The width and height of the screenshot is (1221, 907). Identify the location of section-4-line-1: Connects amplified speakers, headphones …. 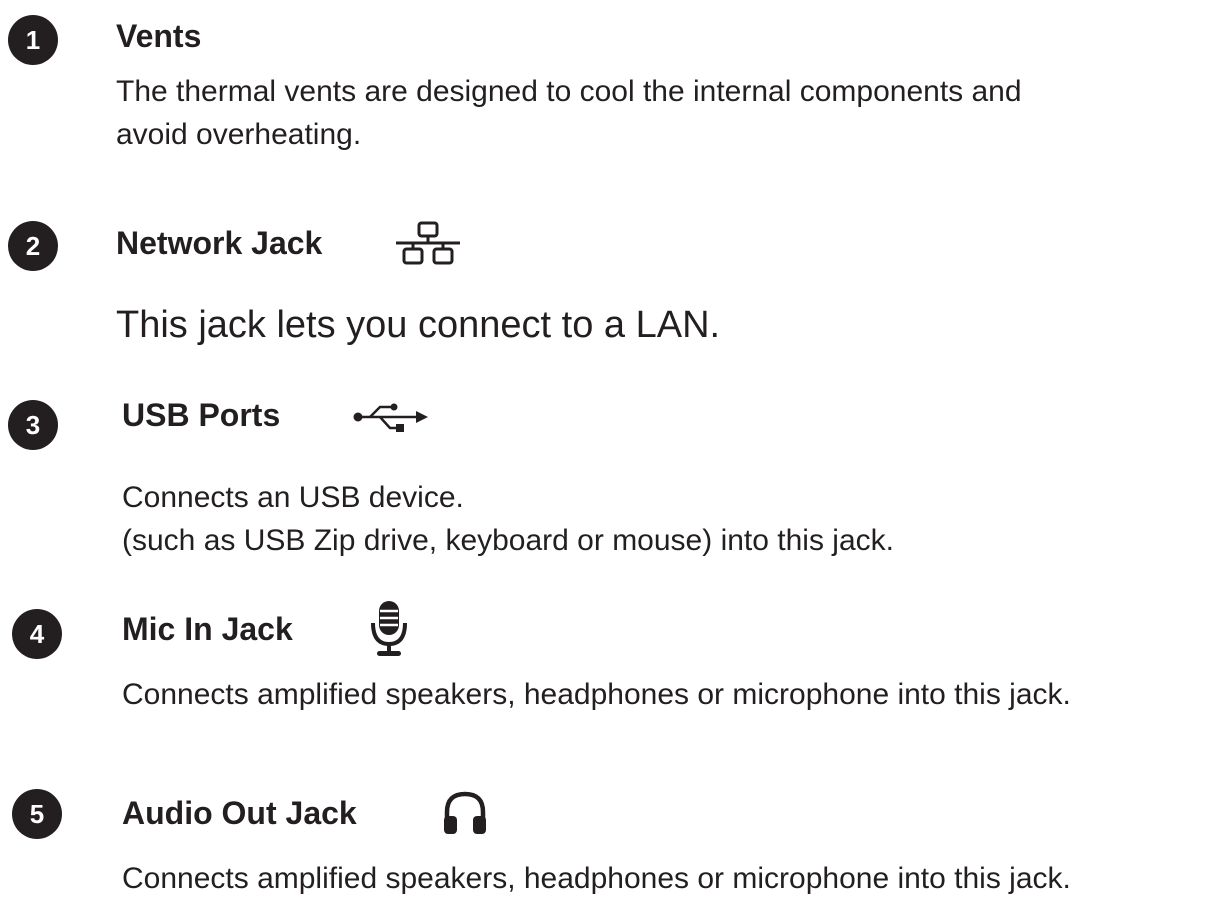
(596, 694).